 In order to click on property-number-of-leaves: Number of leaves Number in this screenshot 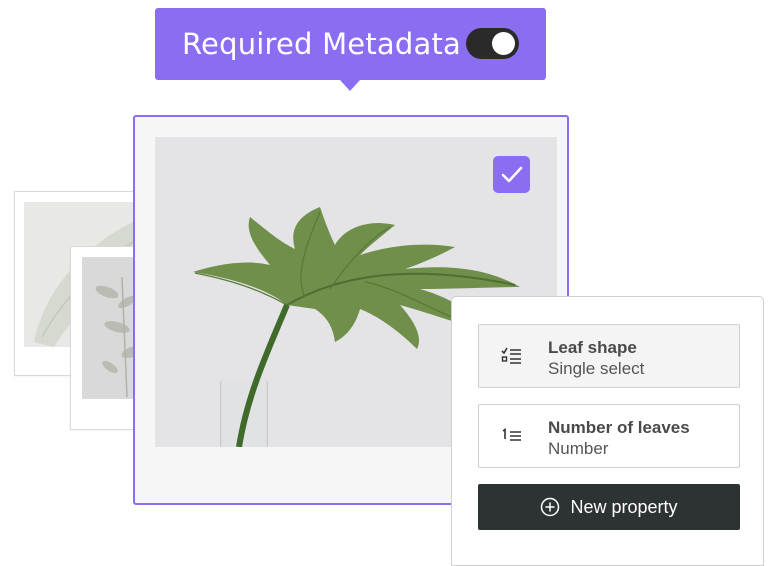, I will do `click(609, 436)`.